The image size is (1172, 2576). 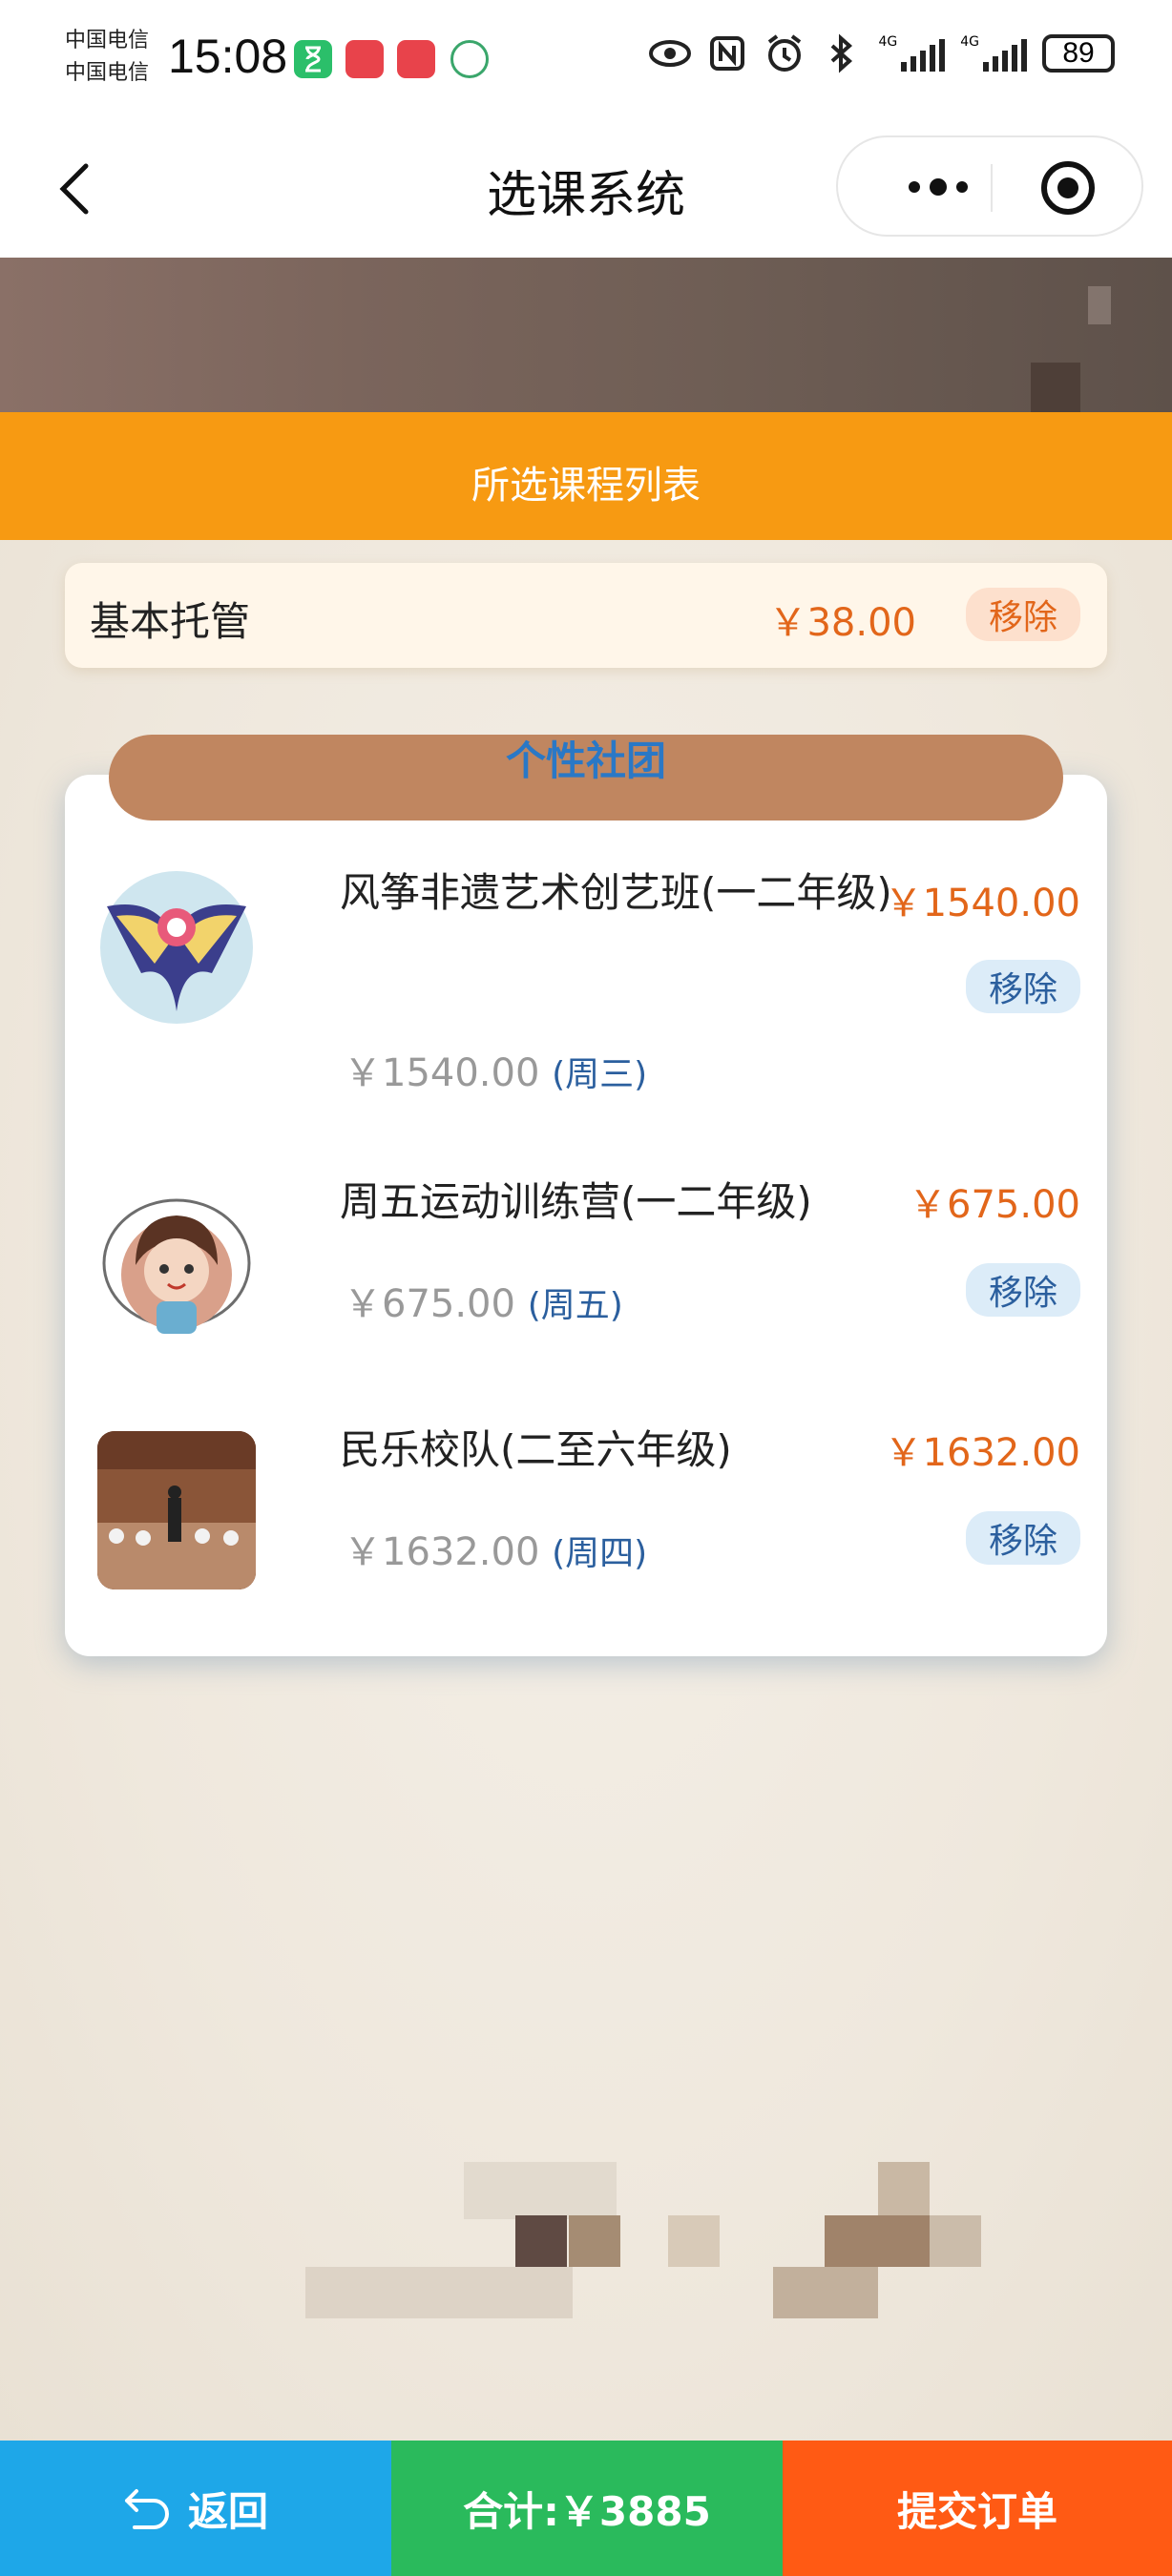 What do you see at coordinates (728, 53) in the screenshot?
I see `nfc-icon` at bounding box center [728, 53].